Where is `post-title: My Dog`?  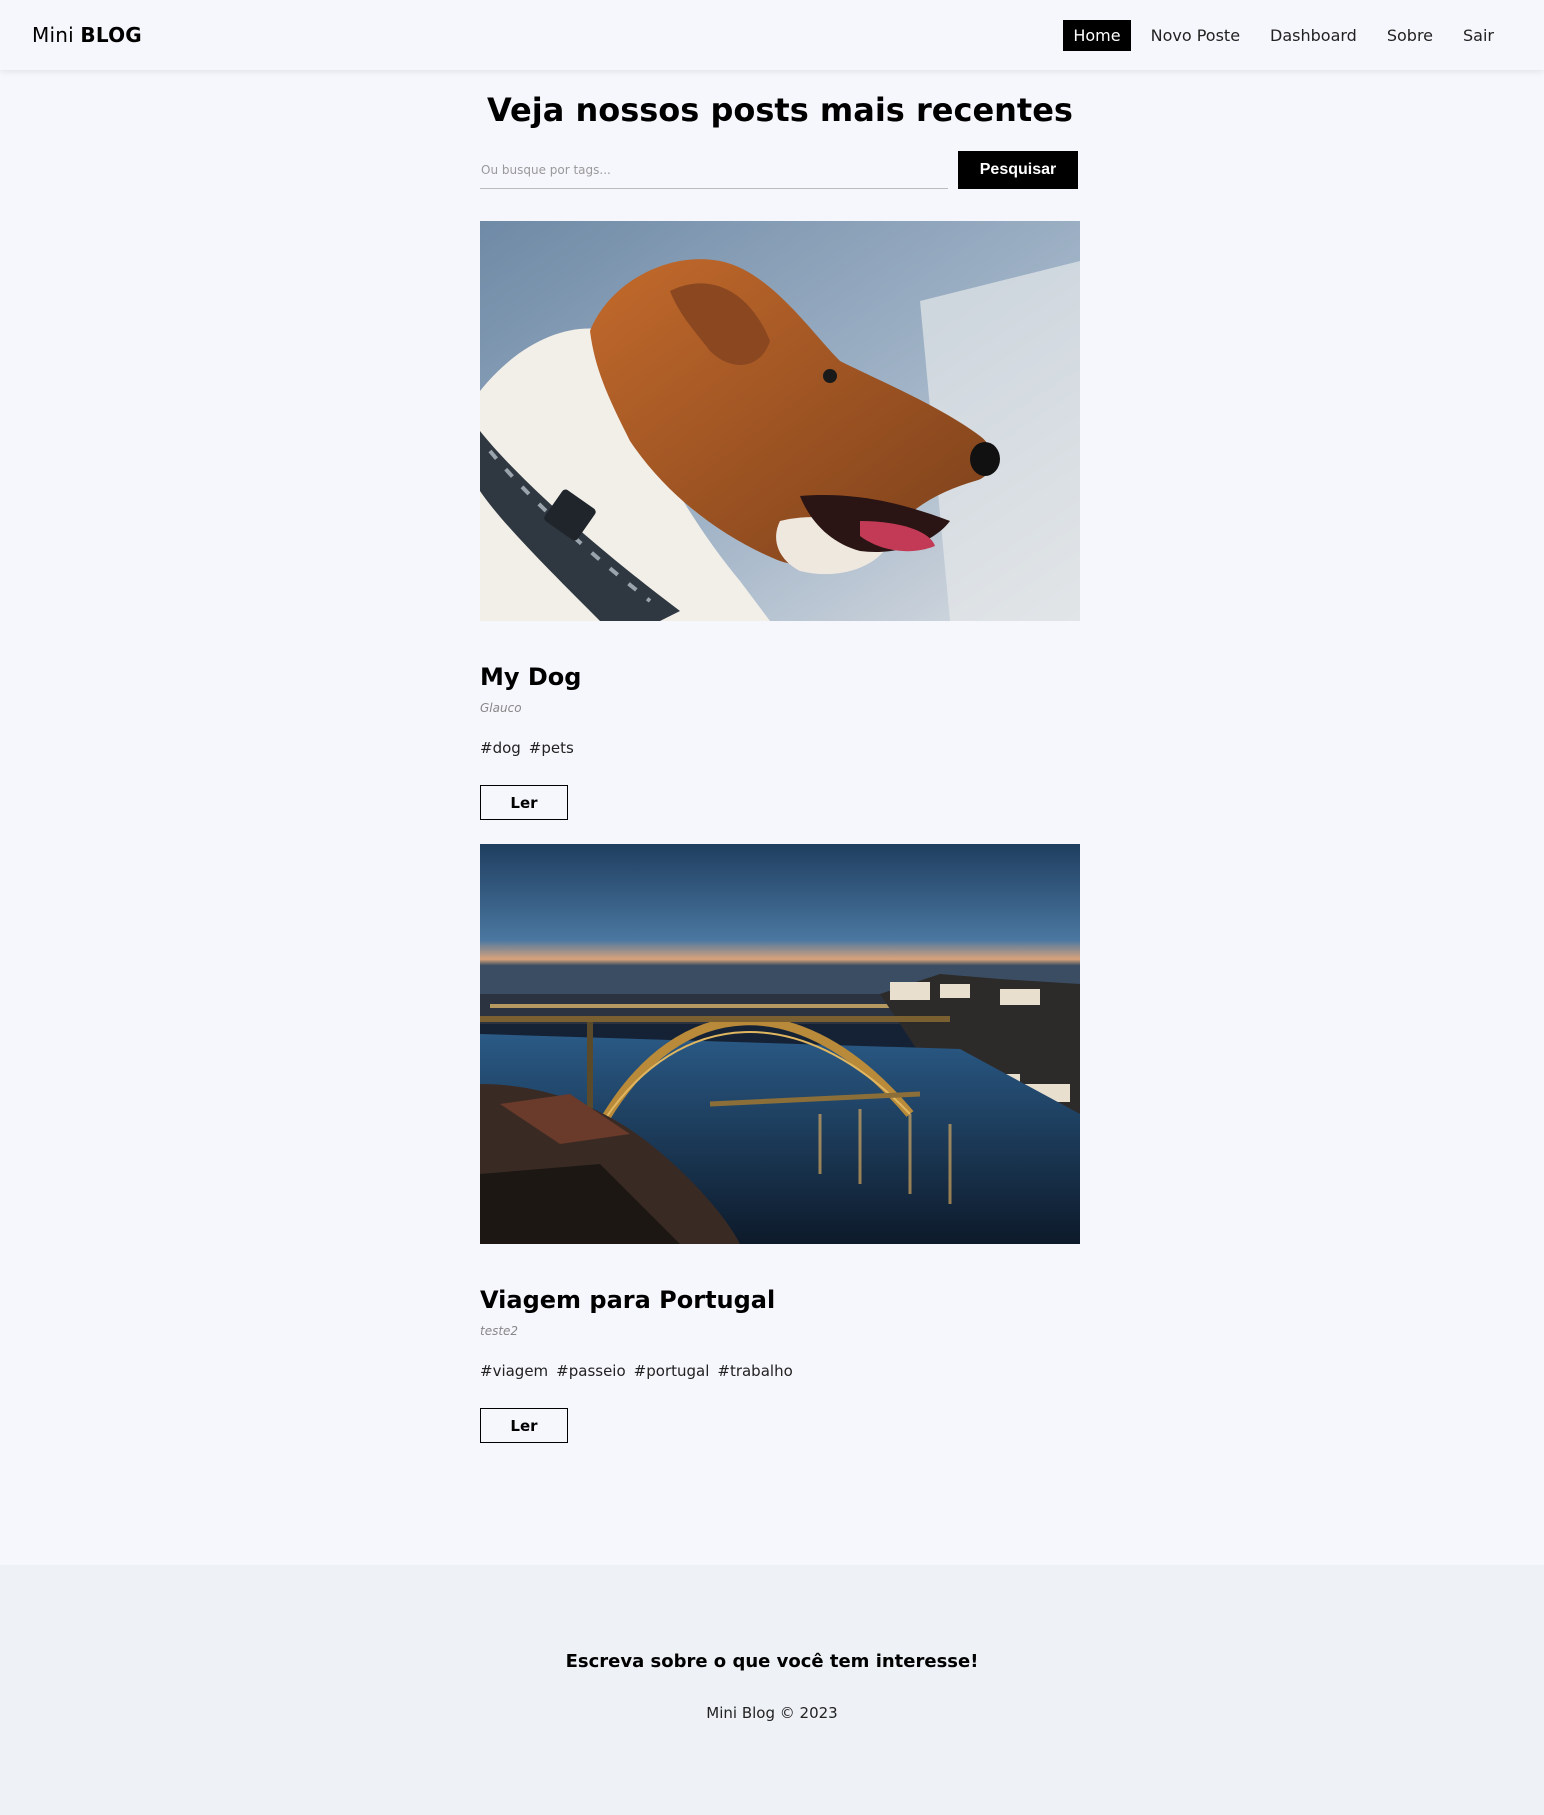
post-title: My Dog is located at coordinates (531, 677).